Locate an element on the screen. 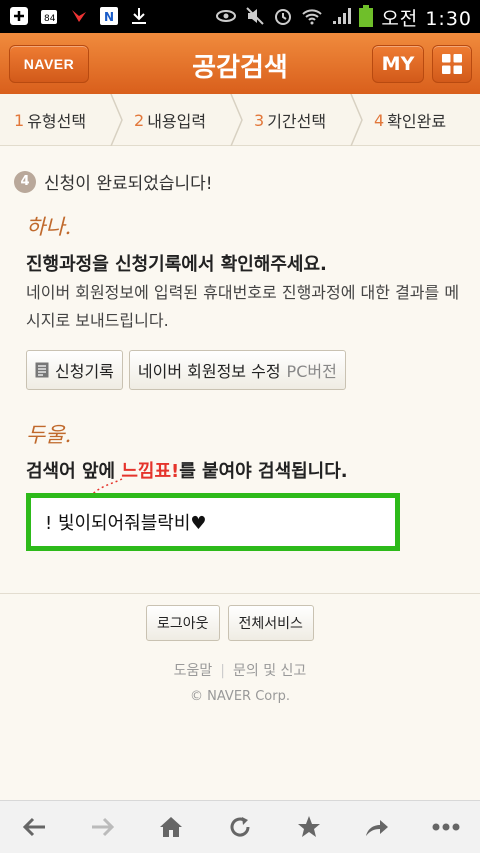 Image resolution: width=480 pixels, height=853 pixels. status-time: 오전 1:30 is located at coordinates (426, 19).